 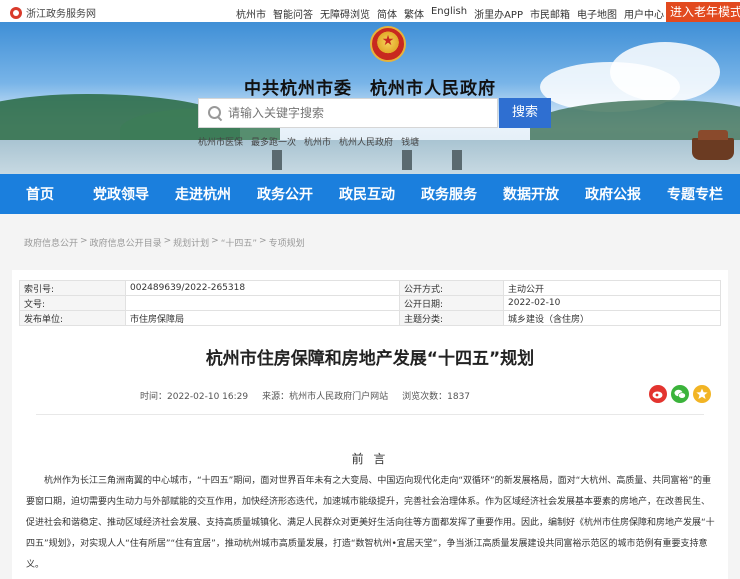 What do you see at coordinates (451, 288) in the screenshot?
I see `method-label: 公开方式:` at bounding box center [451, 288].